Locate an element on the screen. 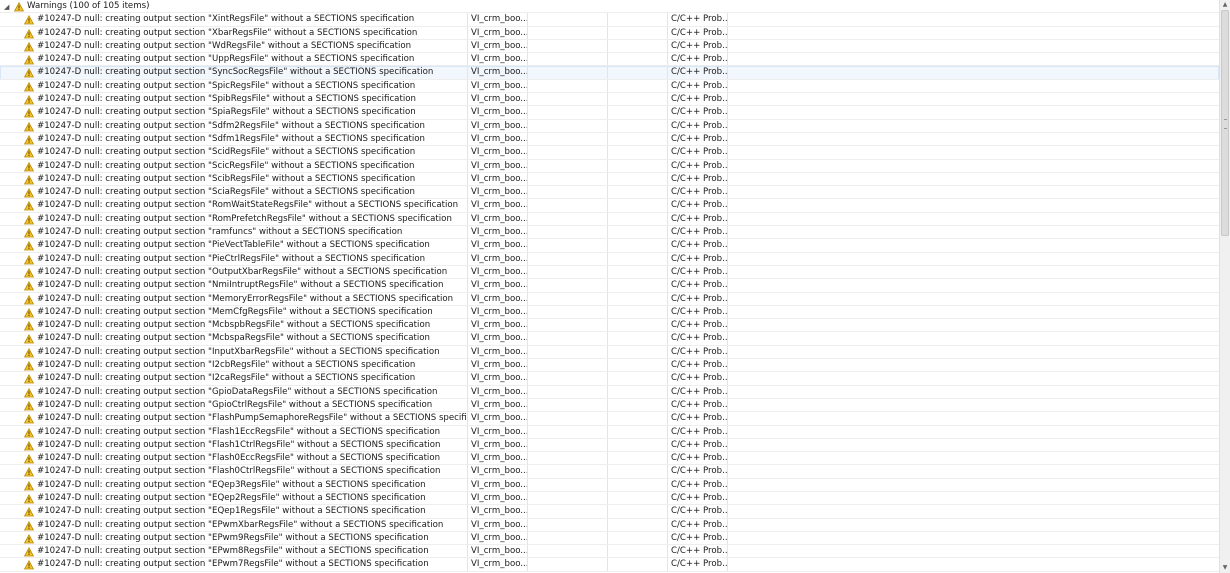 The width and height of the screenshot is (1230, 573). warnings-group-row: ◢ Warnings (100 of 105 items) is located at coordinates (609, 7).